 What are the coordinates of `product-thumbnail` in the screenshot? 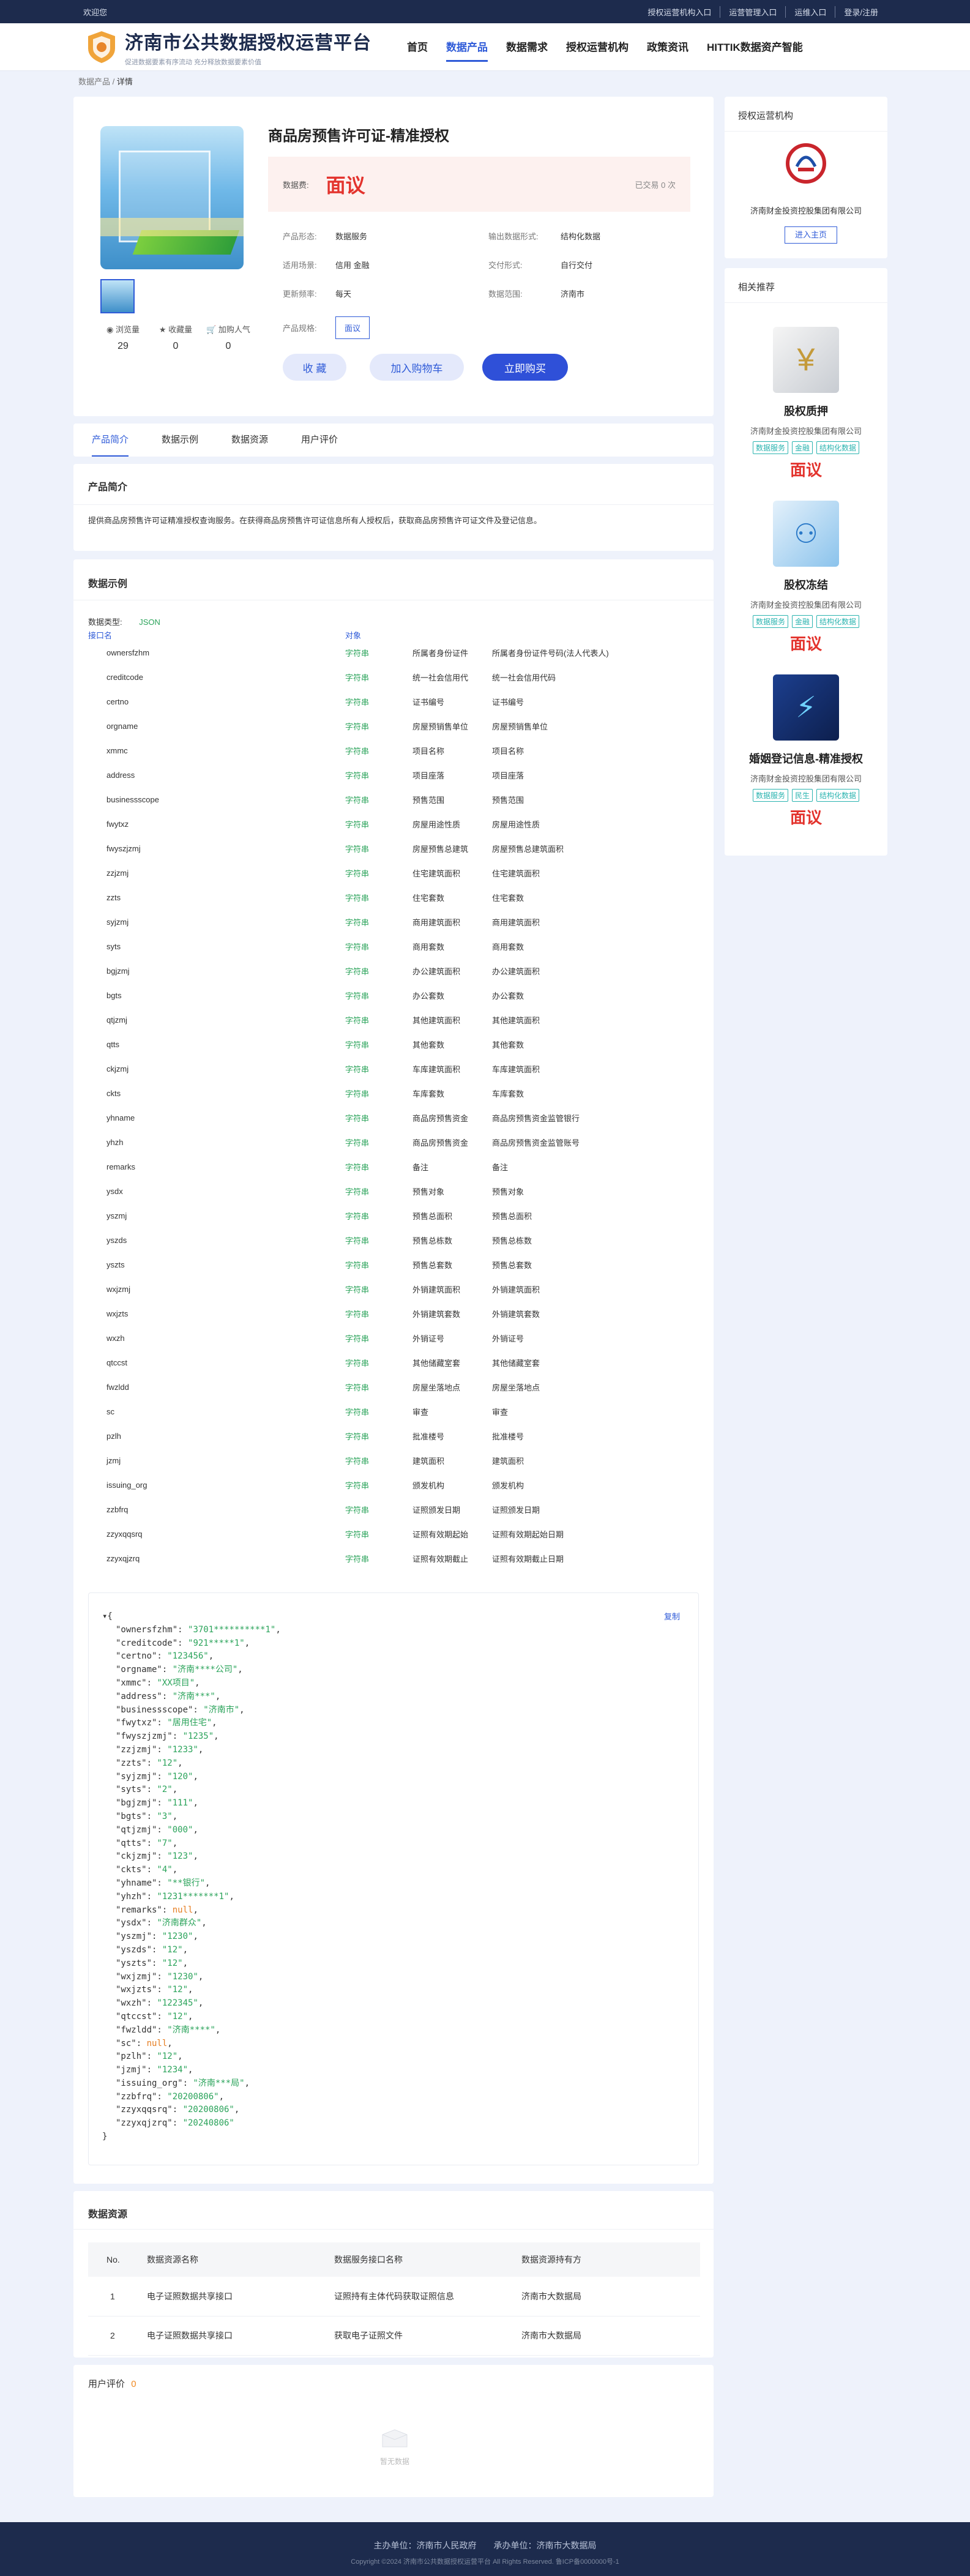 It's located at (117, 296).